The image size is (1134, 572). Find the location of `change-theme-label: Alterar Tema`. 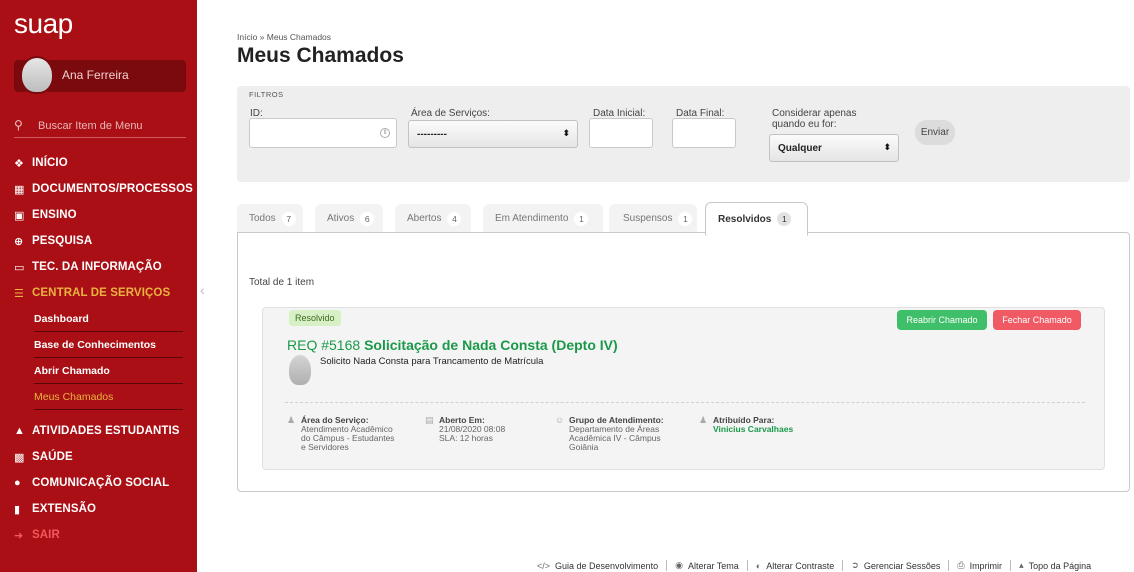

change-theme-label: Alterar Tema is located at coordinates (713, 565).